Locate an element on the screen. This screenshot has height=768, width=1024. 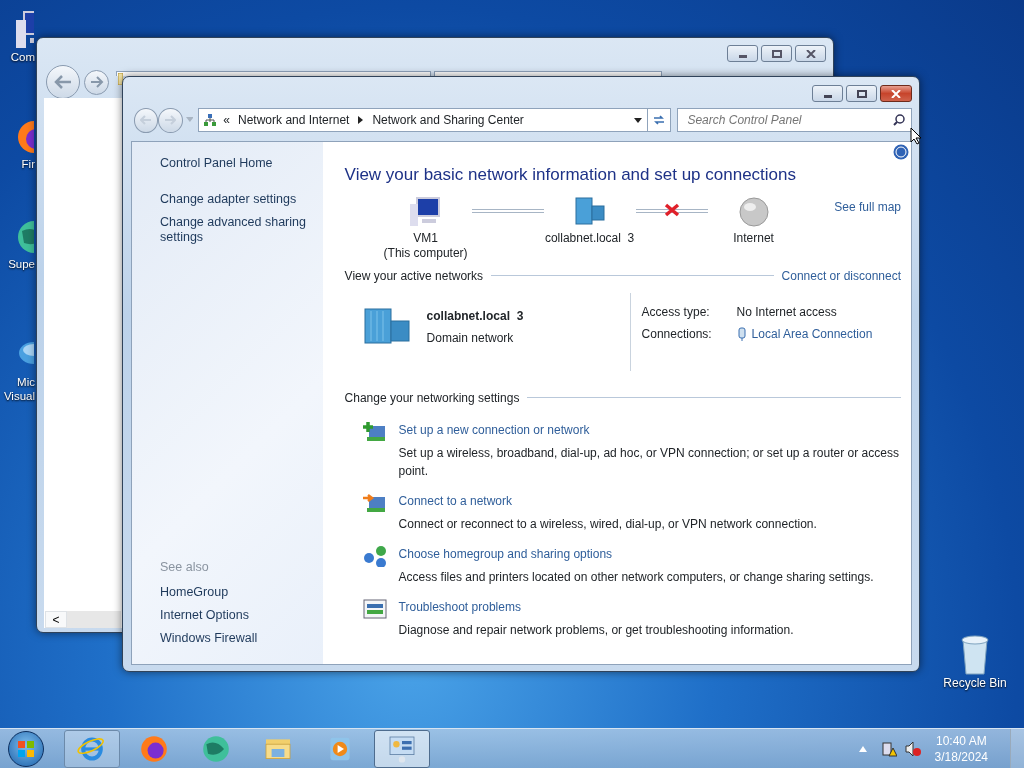
sidebar-link: Change adapter settings is located at coordinates (236, 199).